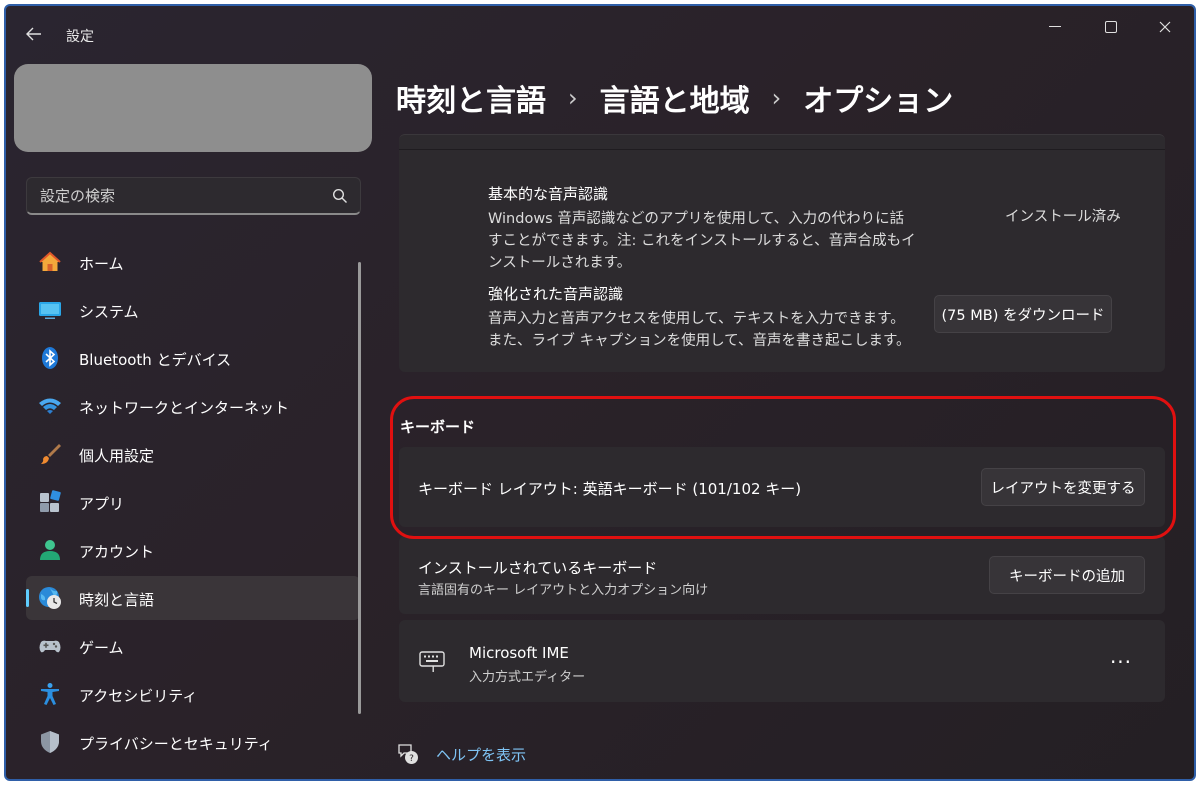  Describe the element at coordinates (50, 550) in the screenshot. I see `person-icon` at that location.